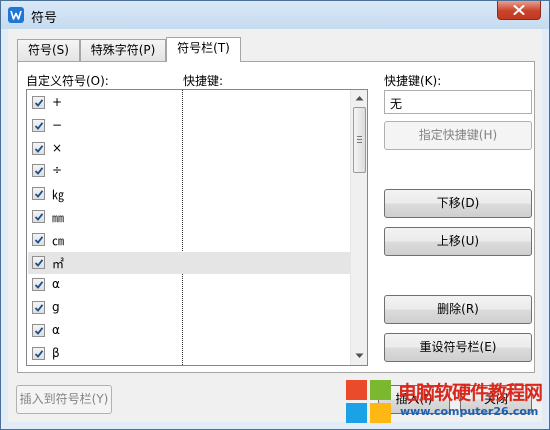 The height and width of the screenshot is (430, 550). What do you see at coordinates (189, 217) in the screenshot?
I see `symbol-list-item: ㎜` at bounding box center [189, 217].